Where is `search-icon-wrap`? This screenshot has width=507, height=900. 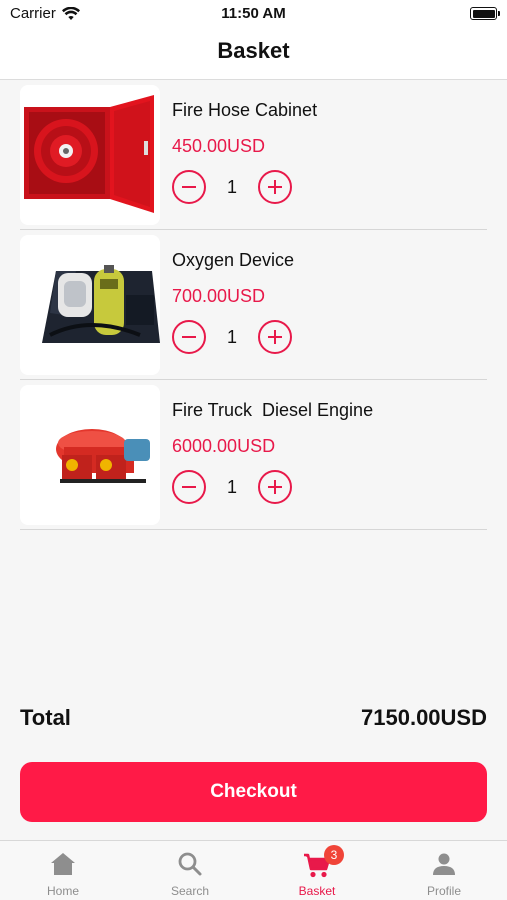 search-icon-wrap is located at coordinates (190, 863).